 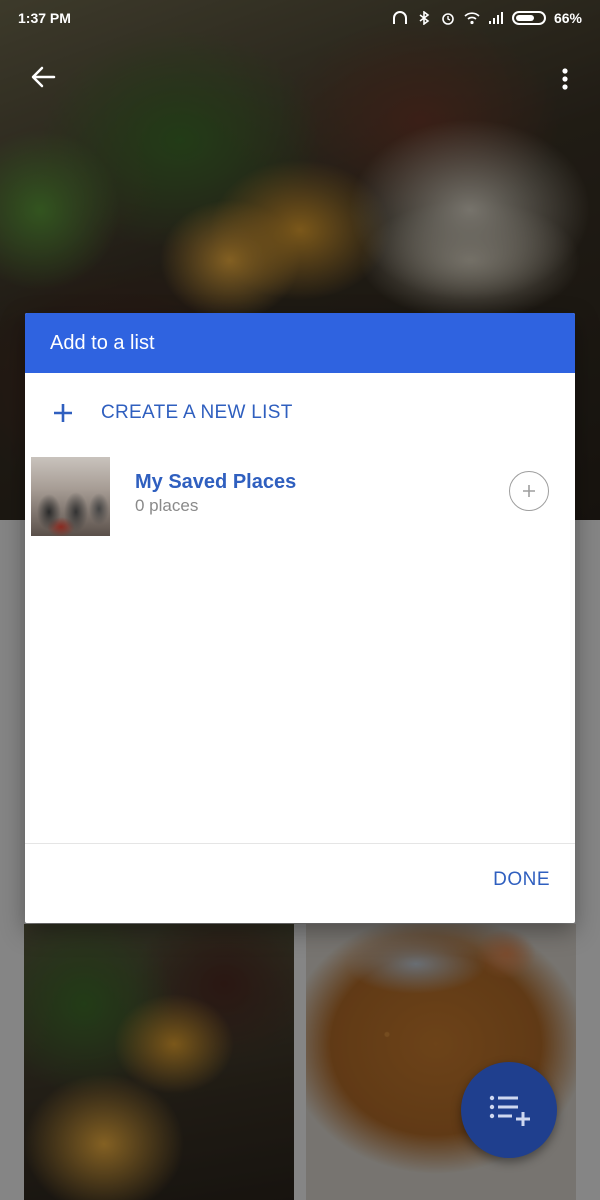 What do you see at coordinates (63, 413) in the screenshot?
I see `plus-icon` at bounding box center [63, 413].